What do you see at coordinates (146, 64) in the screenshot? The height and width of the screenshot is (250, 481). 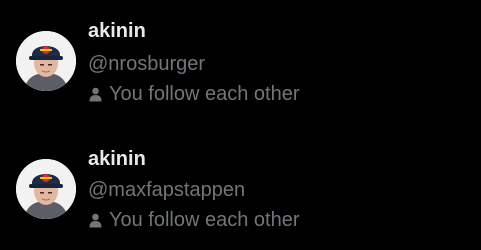 I see `user-handle: @nrosburger` at bounding box center [146, 64].